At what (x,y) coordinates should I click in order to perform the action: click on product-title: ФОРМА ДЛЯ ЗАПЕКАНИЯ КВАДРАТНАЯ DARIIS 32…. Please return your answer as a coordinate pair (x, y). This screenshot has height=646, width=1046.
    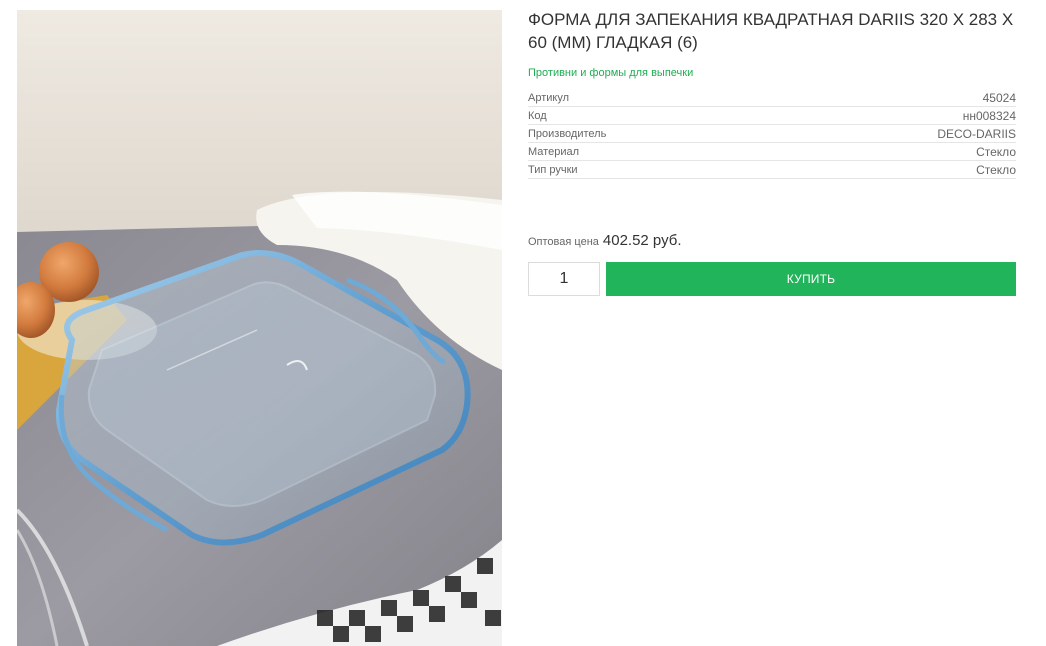
    Looking at the image, I should click on (771, 31).